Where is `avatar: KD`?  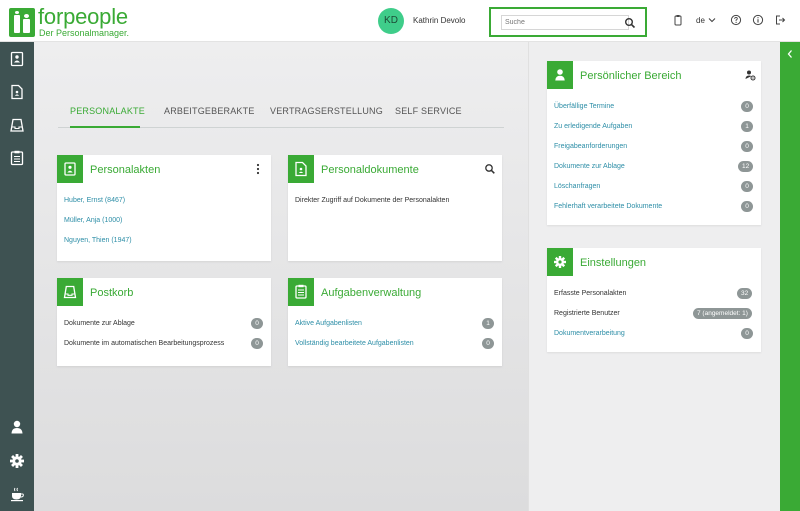 avatar: KD is located at coordinates (391, 21).